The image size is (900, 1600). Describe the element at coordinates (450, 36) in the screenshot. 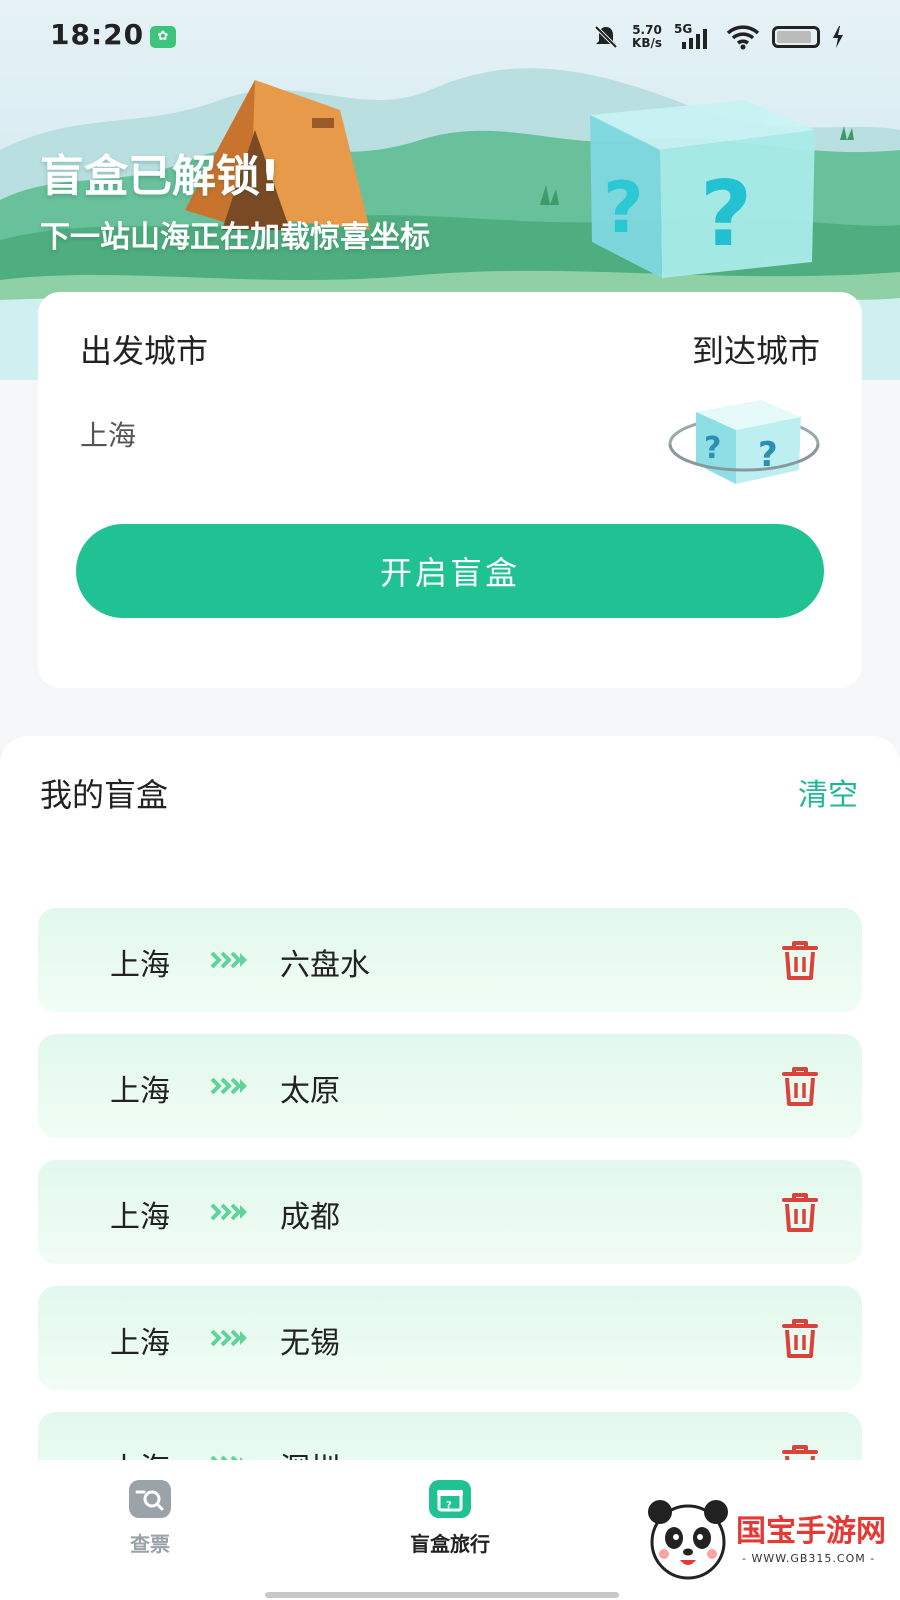

I see `status-bar: 18:20 ✿ 5.70 KB/s 5G` at that location.